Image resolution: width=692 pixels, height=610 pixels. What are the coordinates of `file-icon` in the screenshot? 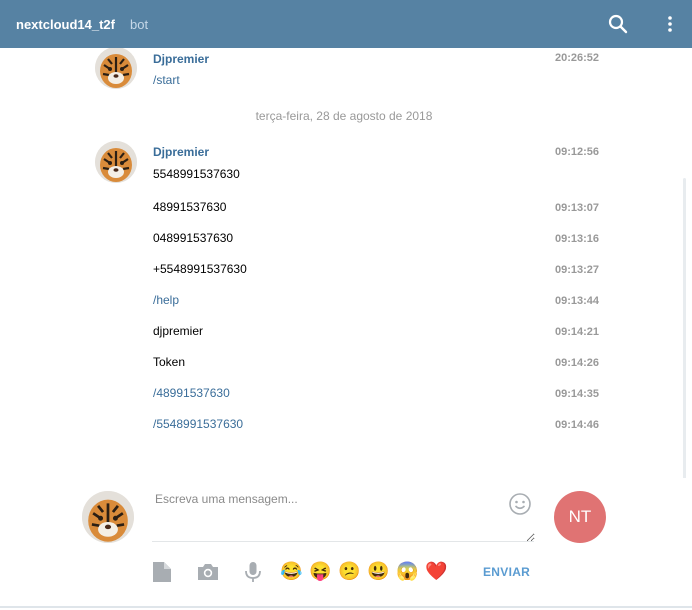 It's located at (162, 572).